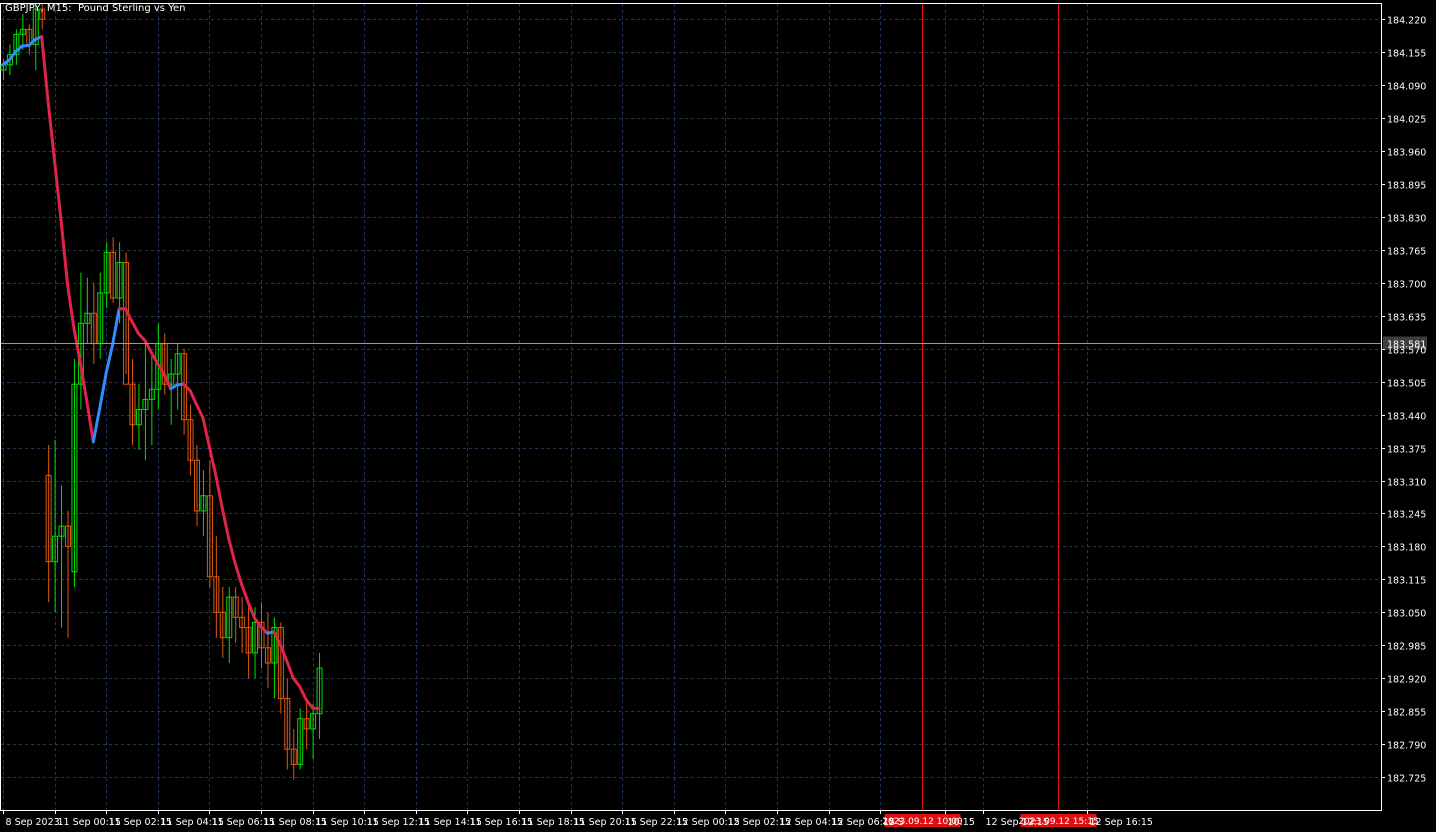 The image size is (1436, 832). Describe the element at coordinates (1406, 713) in the screenshot. I see `y-tick-label: 182.855` at that location.